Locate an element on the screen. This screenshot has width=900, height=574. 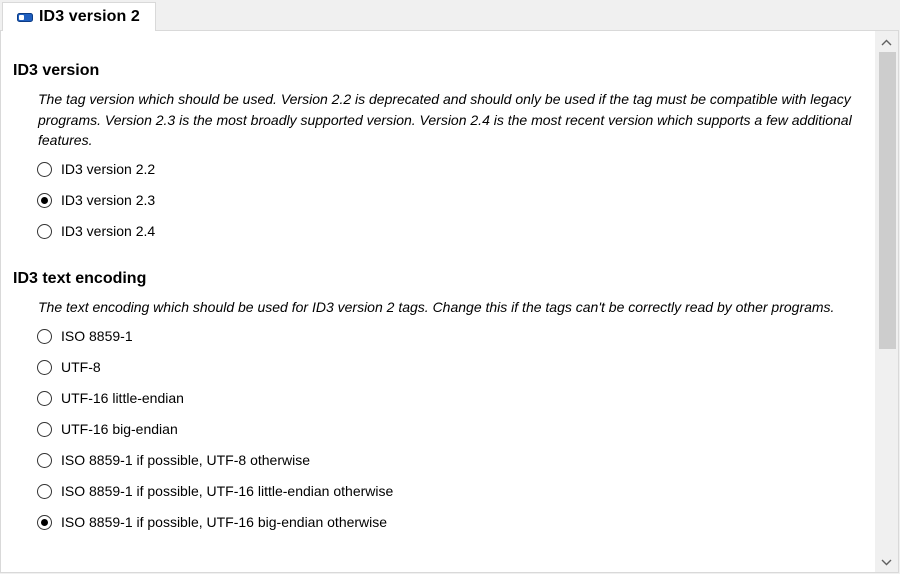
tab-id3-version-2: ID3 version 2 is located at coordinates (79, 16).